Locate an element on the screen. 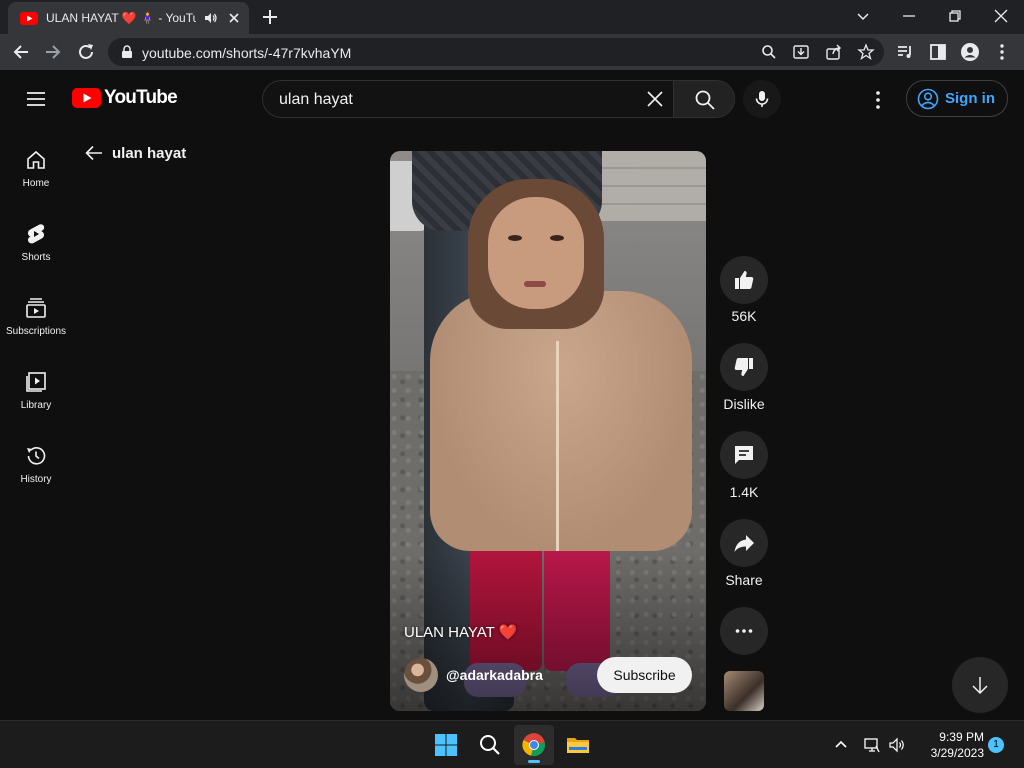 This screenshot has height=768, width=1024. minimize-icon is located at coordinates (909, 16).